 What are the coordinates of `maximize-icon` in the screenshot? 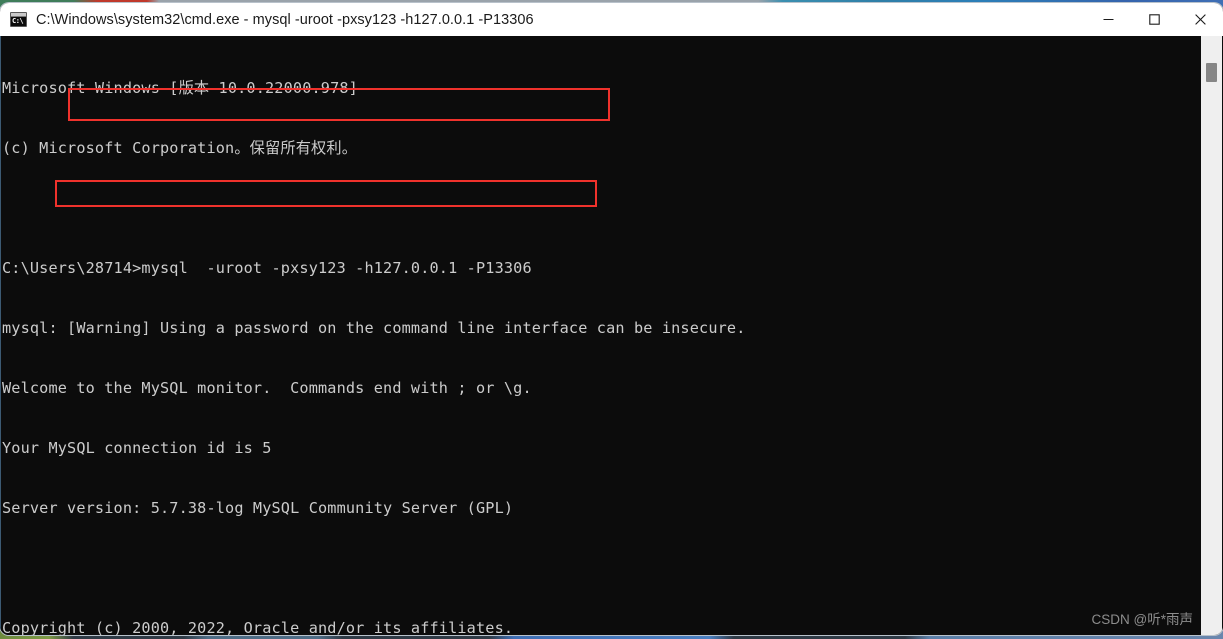 It's located at (1154, 19).